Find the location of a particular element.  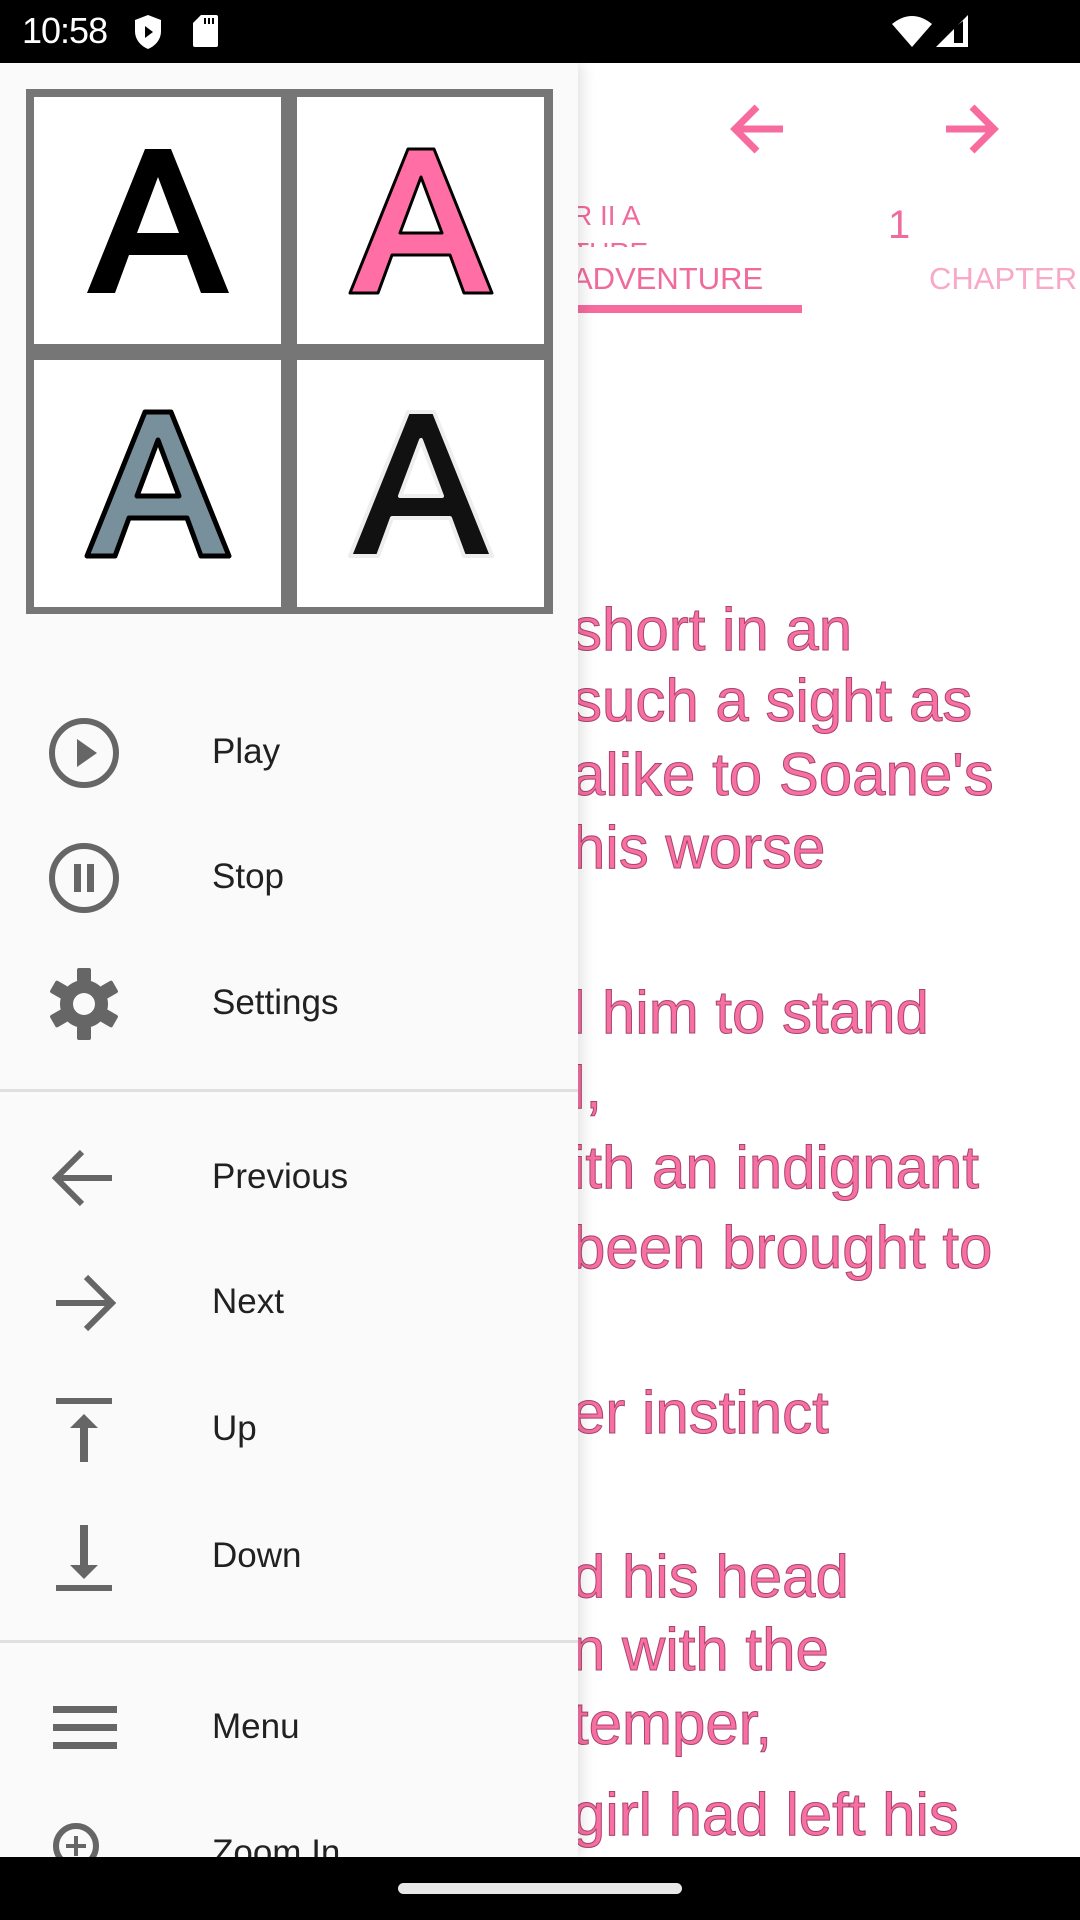

status-bar: 10:58 is located at coordinates (540, 31).